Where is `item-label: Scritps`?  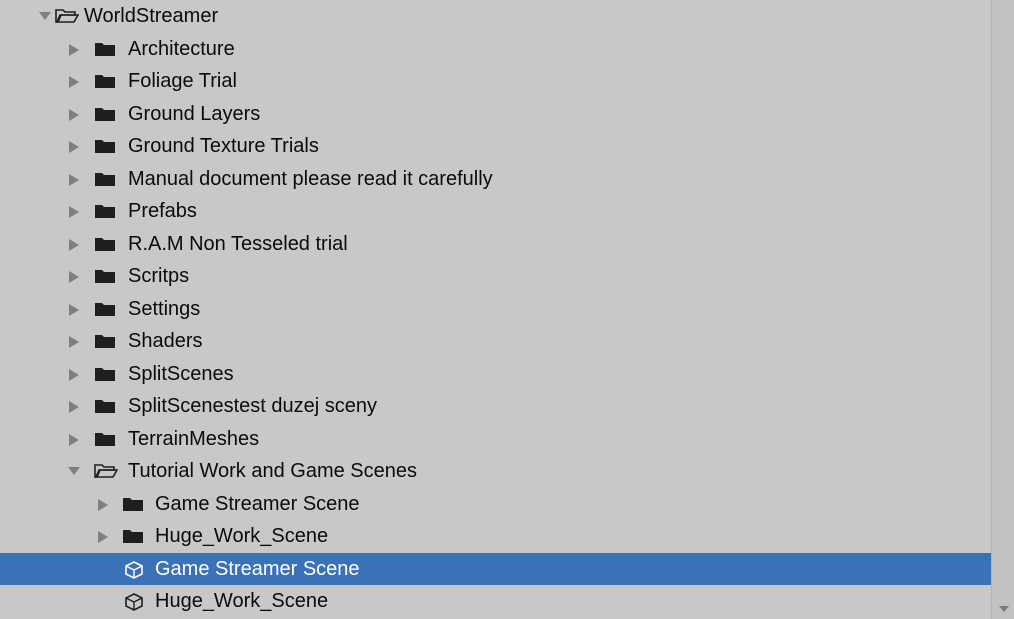
item-label: Scritps is located at coordinates (159, 276).